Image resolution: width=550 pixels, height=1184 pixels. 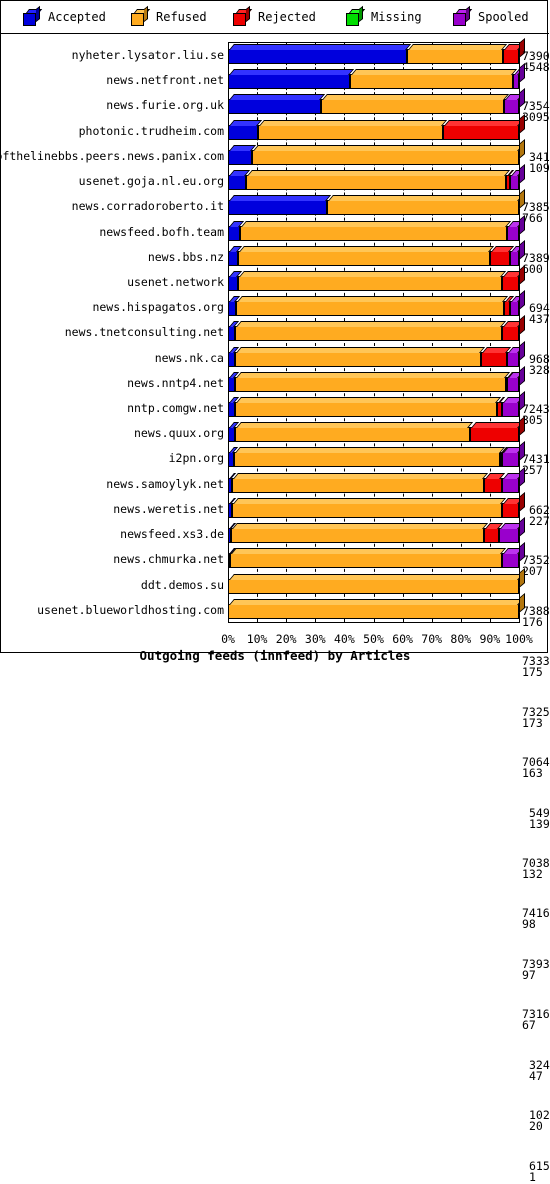 I want to click on bar-total-value: 7393, so click(x=536, y=963).